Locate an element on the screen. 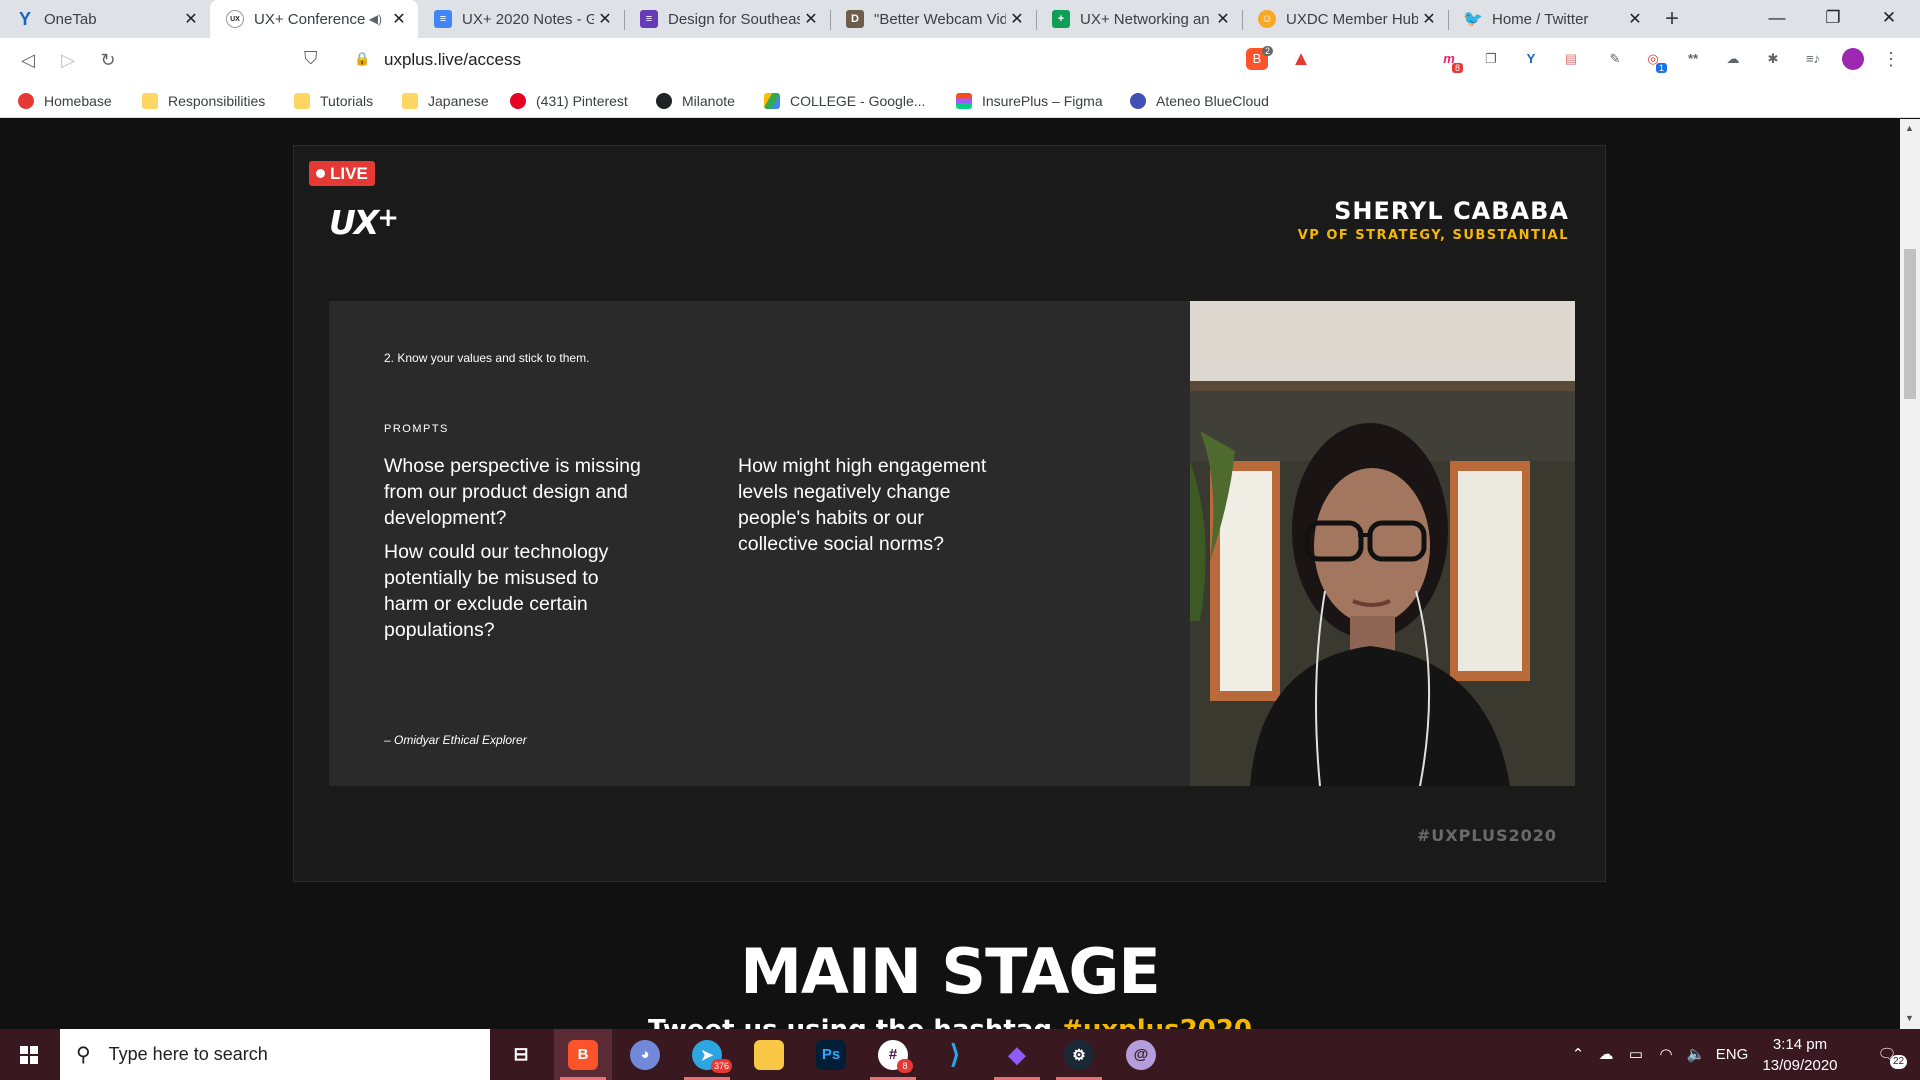 The width and height of the screenshot is (1920, 1080). live-badge: LIVE is located at coordinates (342, 173).